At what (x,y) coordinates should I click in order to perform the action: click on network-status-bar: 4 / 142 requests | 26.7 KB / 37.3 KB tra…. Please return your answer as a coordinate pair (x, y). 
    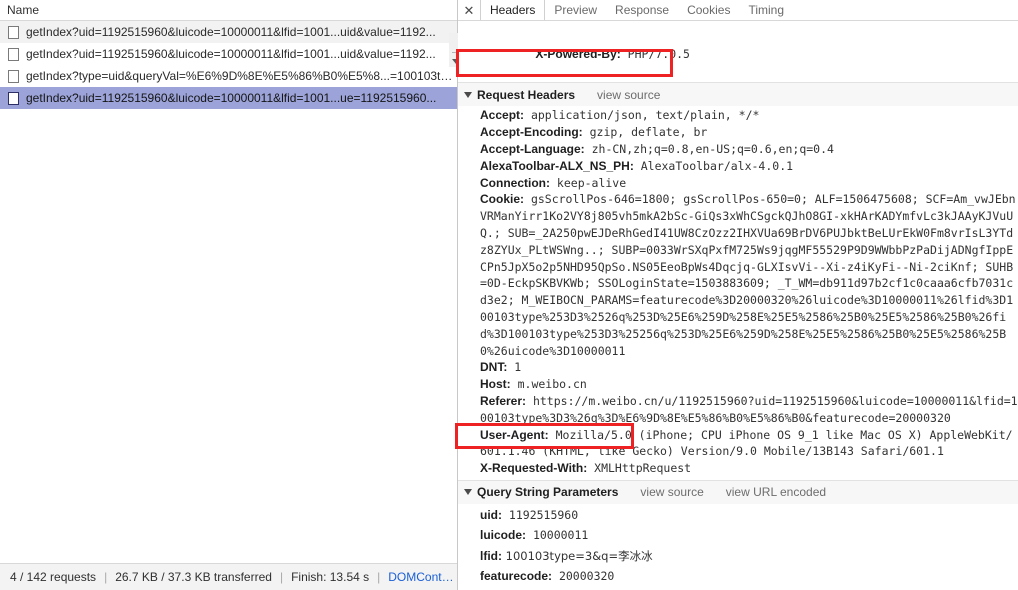
    Looking at the image, I should click on (228, 576).